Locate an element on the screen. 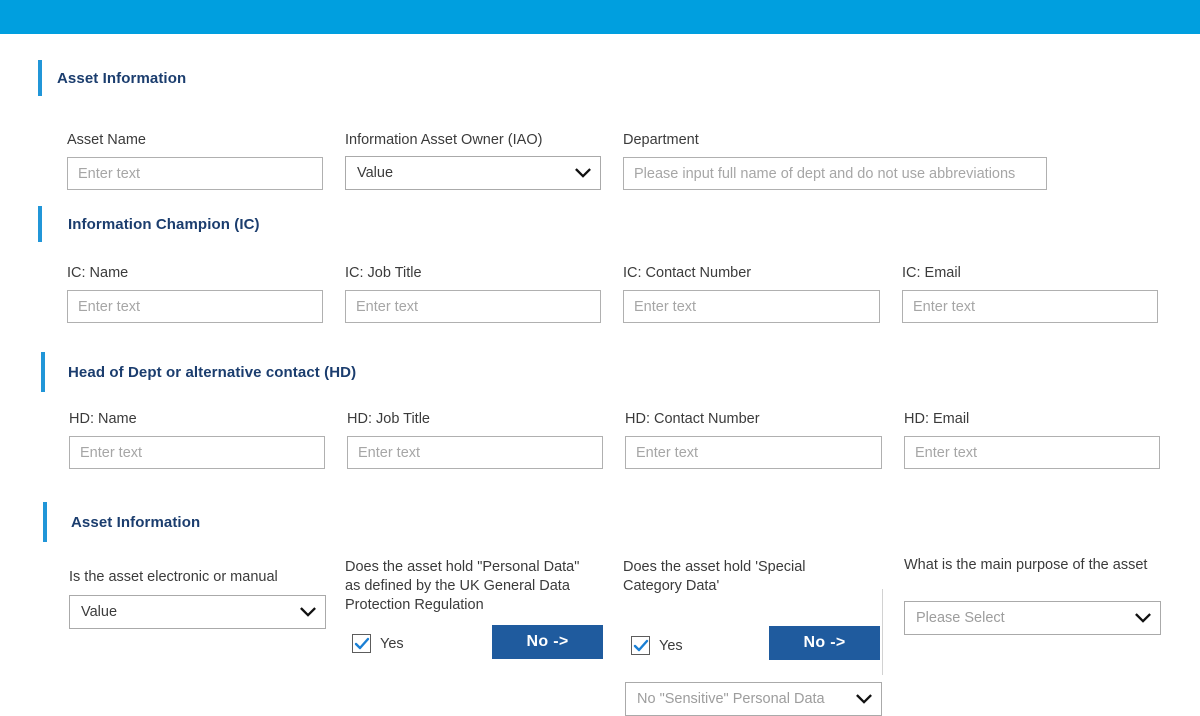 The image size is (1200, 716). ic-name-input is located at coordinates (195, 306).